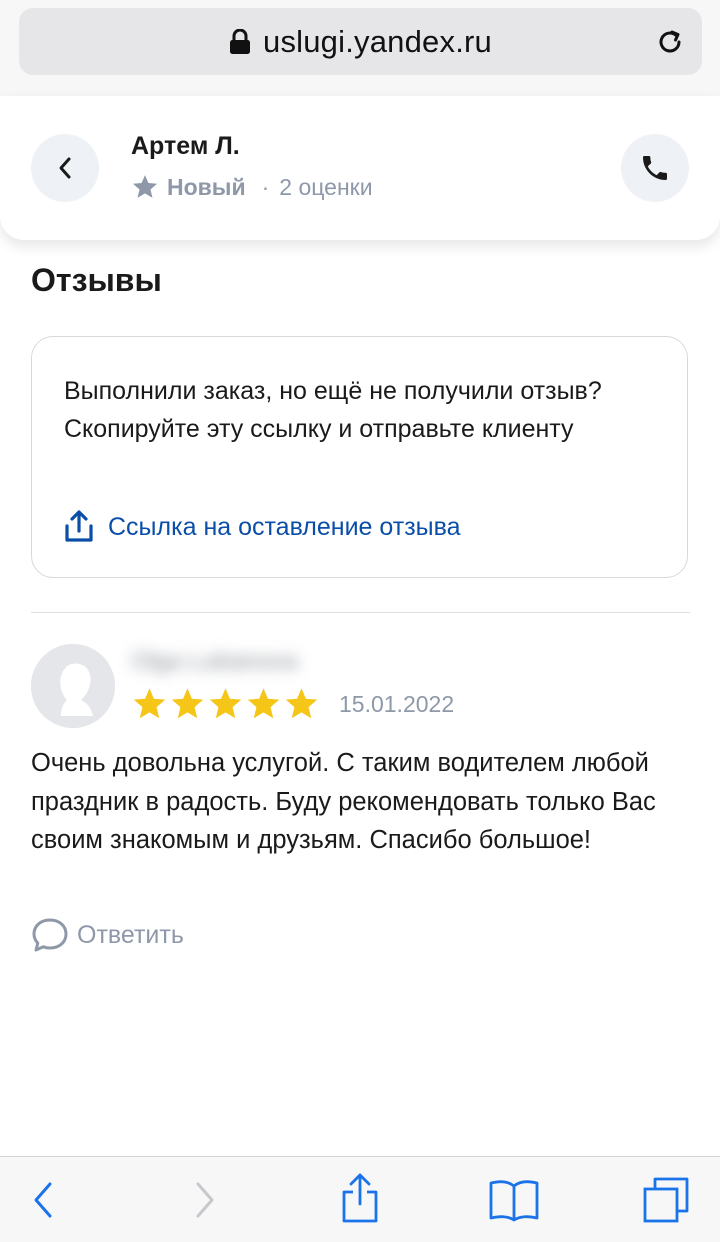 This screenshot has width=720, height=1242. I want to click on divider, so click(360, 612).